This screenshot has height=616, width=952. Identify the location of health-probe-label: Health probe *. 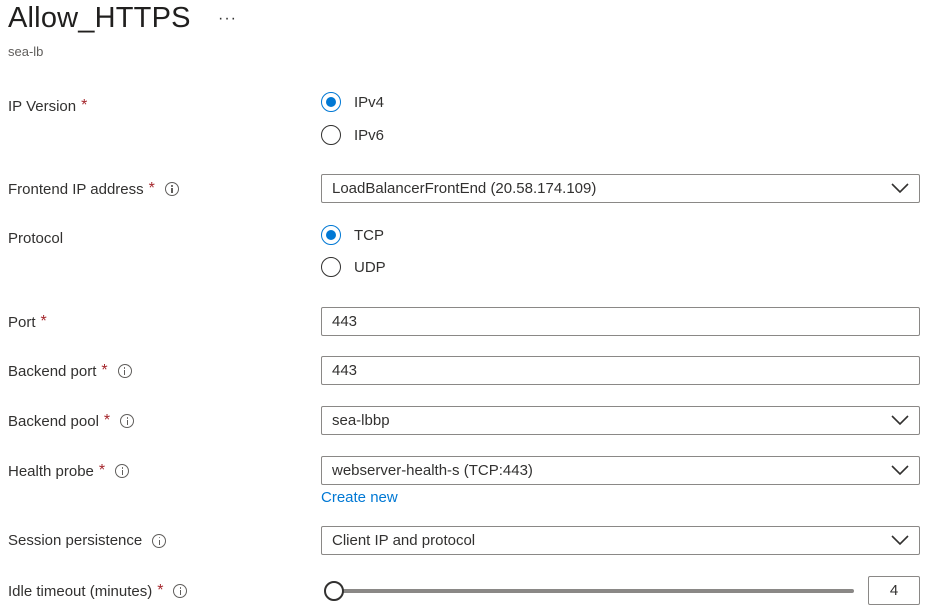
(69, 471).